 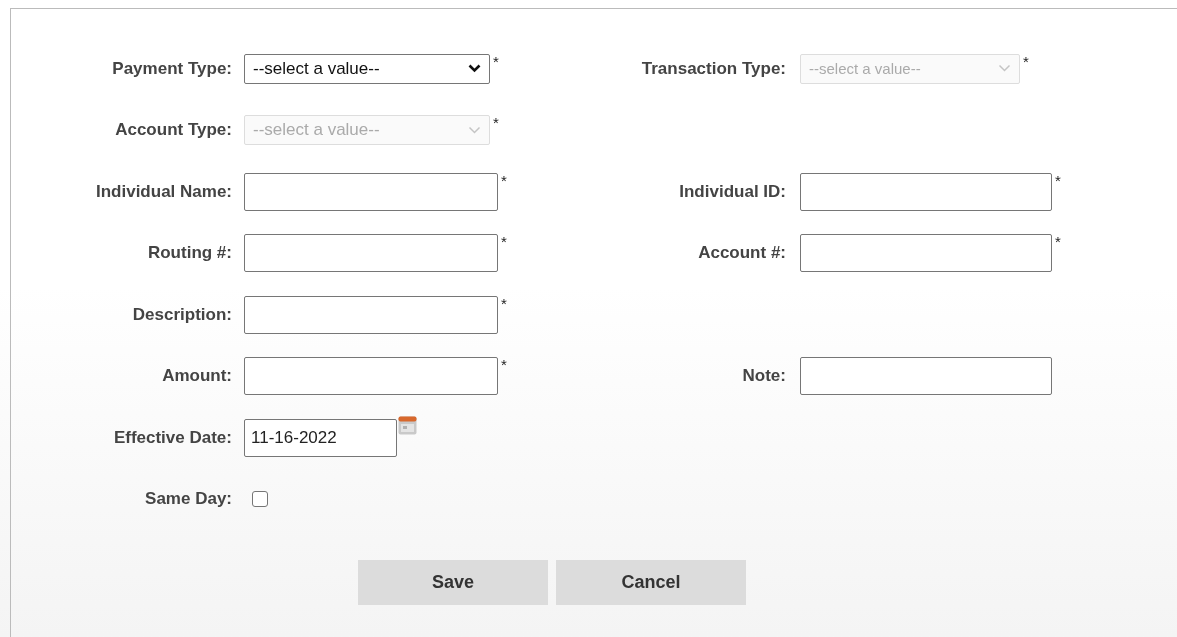 I want to click on field-label: Description:, so click(x=182, y=314).